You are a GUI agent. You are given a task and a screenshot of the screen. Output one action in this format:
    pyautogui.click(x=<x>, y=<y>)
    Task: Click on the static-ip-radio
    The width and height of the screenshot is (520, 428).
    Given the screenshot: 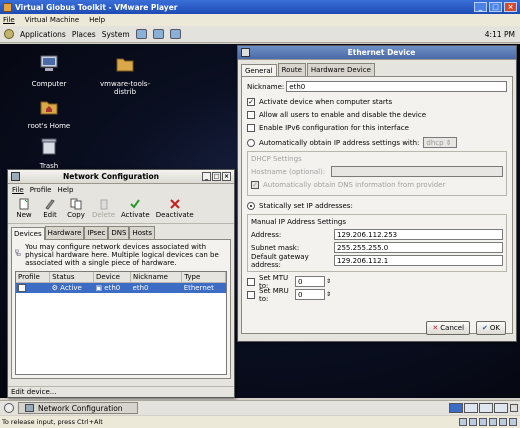 What is the action you would take?
    pyautogui.click(x=251, y=205)
    